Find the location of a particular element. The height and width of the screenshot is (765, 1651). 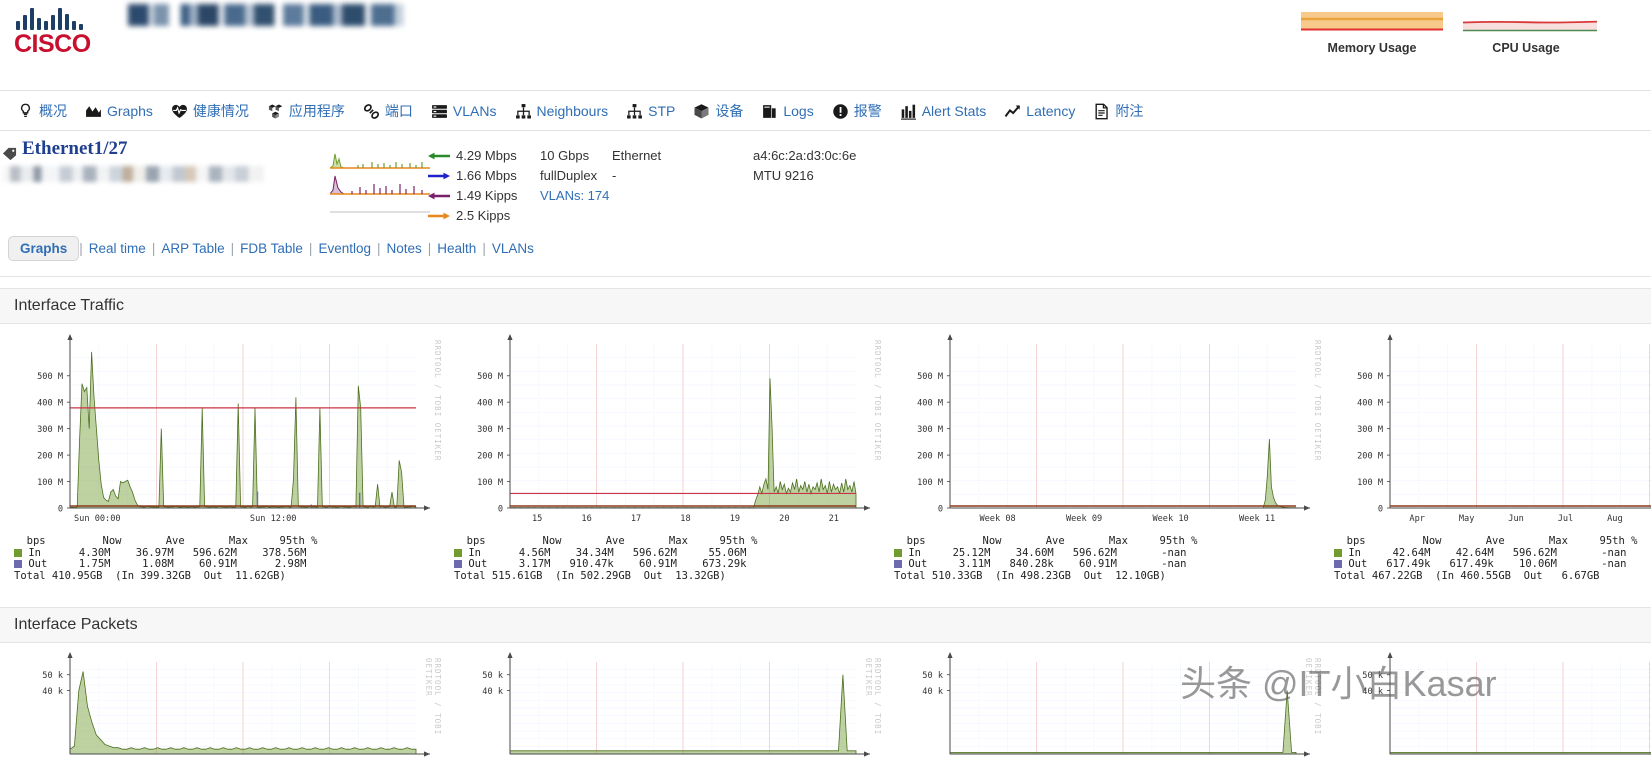

nav-graphs: Graphs is located at coordinates (119, 111).